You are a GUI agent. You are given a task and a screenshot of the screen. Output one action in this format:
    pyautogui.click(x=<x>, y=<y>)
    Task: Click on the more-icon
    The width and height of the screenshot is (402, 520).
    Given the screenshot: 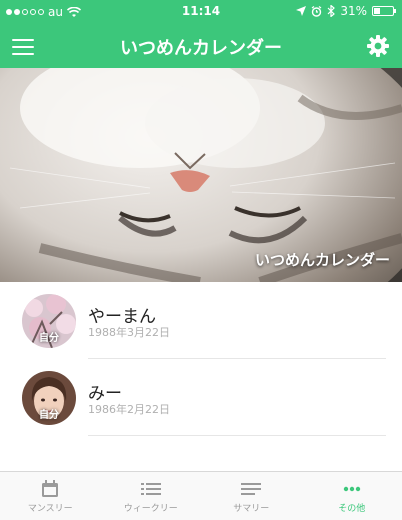 What is the action you would take?
    pyautogui.click(x=351, y=489)
    